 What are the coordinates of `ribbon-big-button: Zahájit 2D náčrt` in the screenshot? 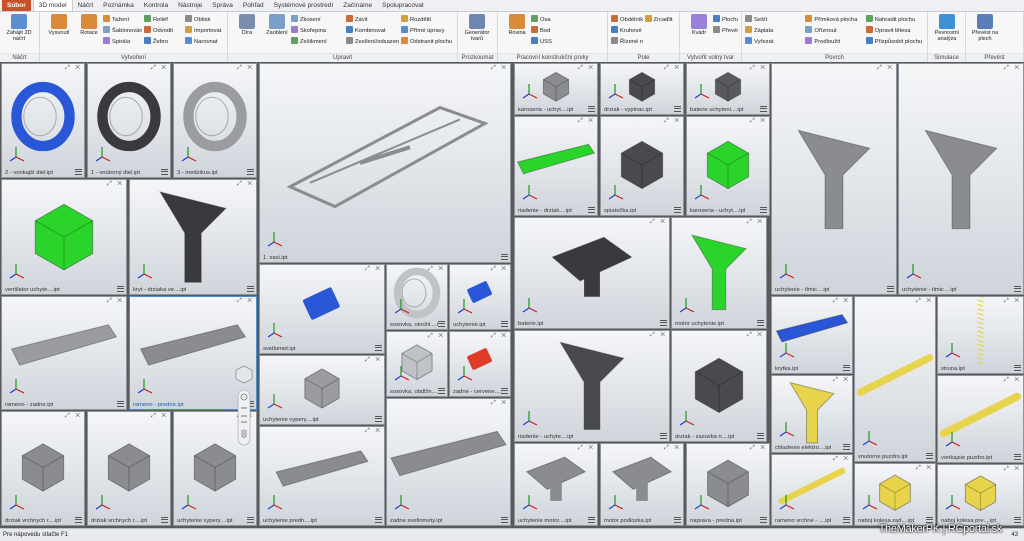 It's located at (19, 28).